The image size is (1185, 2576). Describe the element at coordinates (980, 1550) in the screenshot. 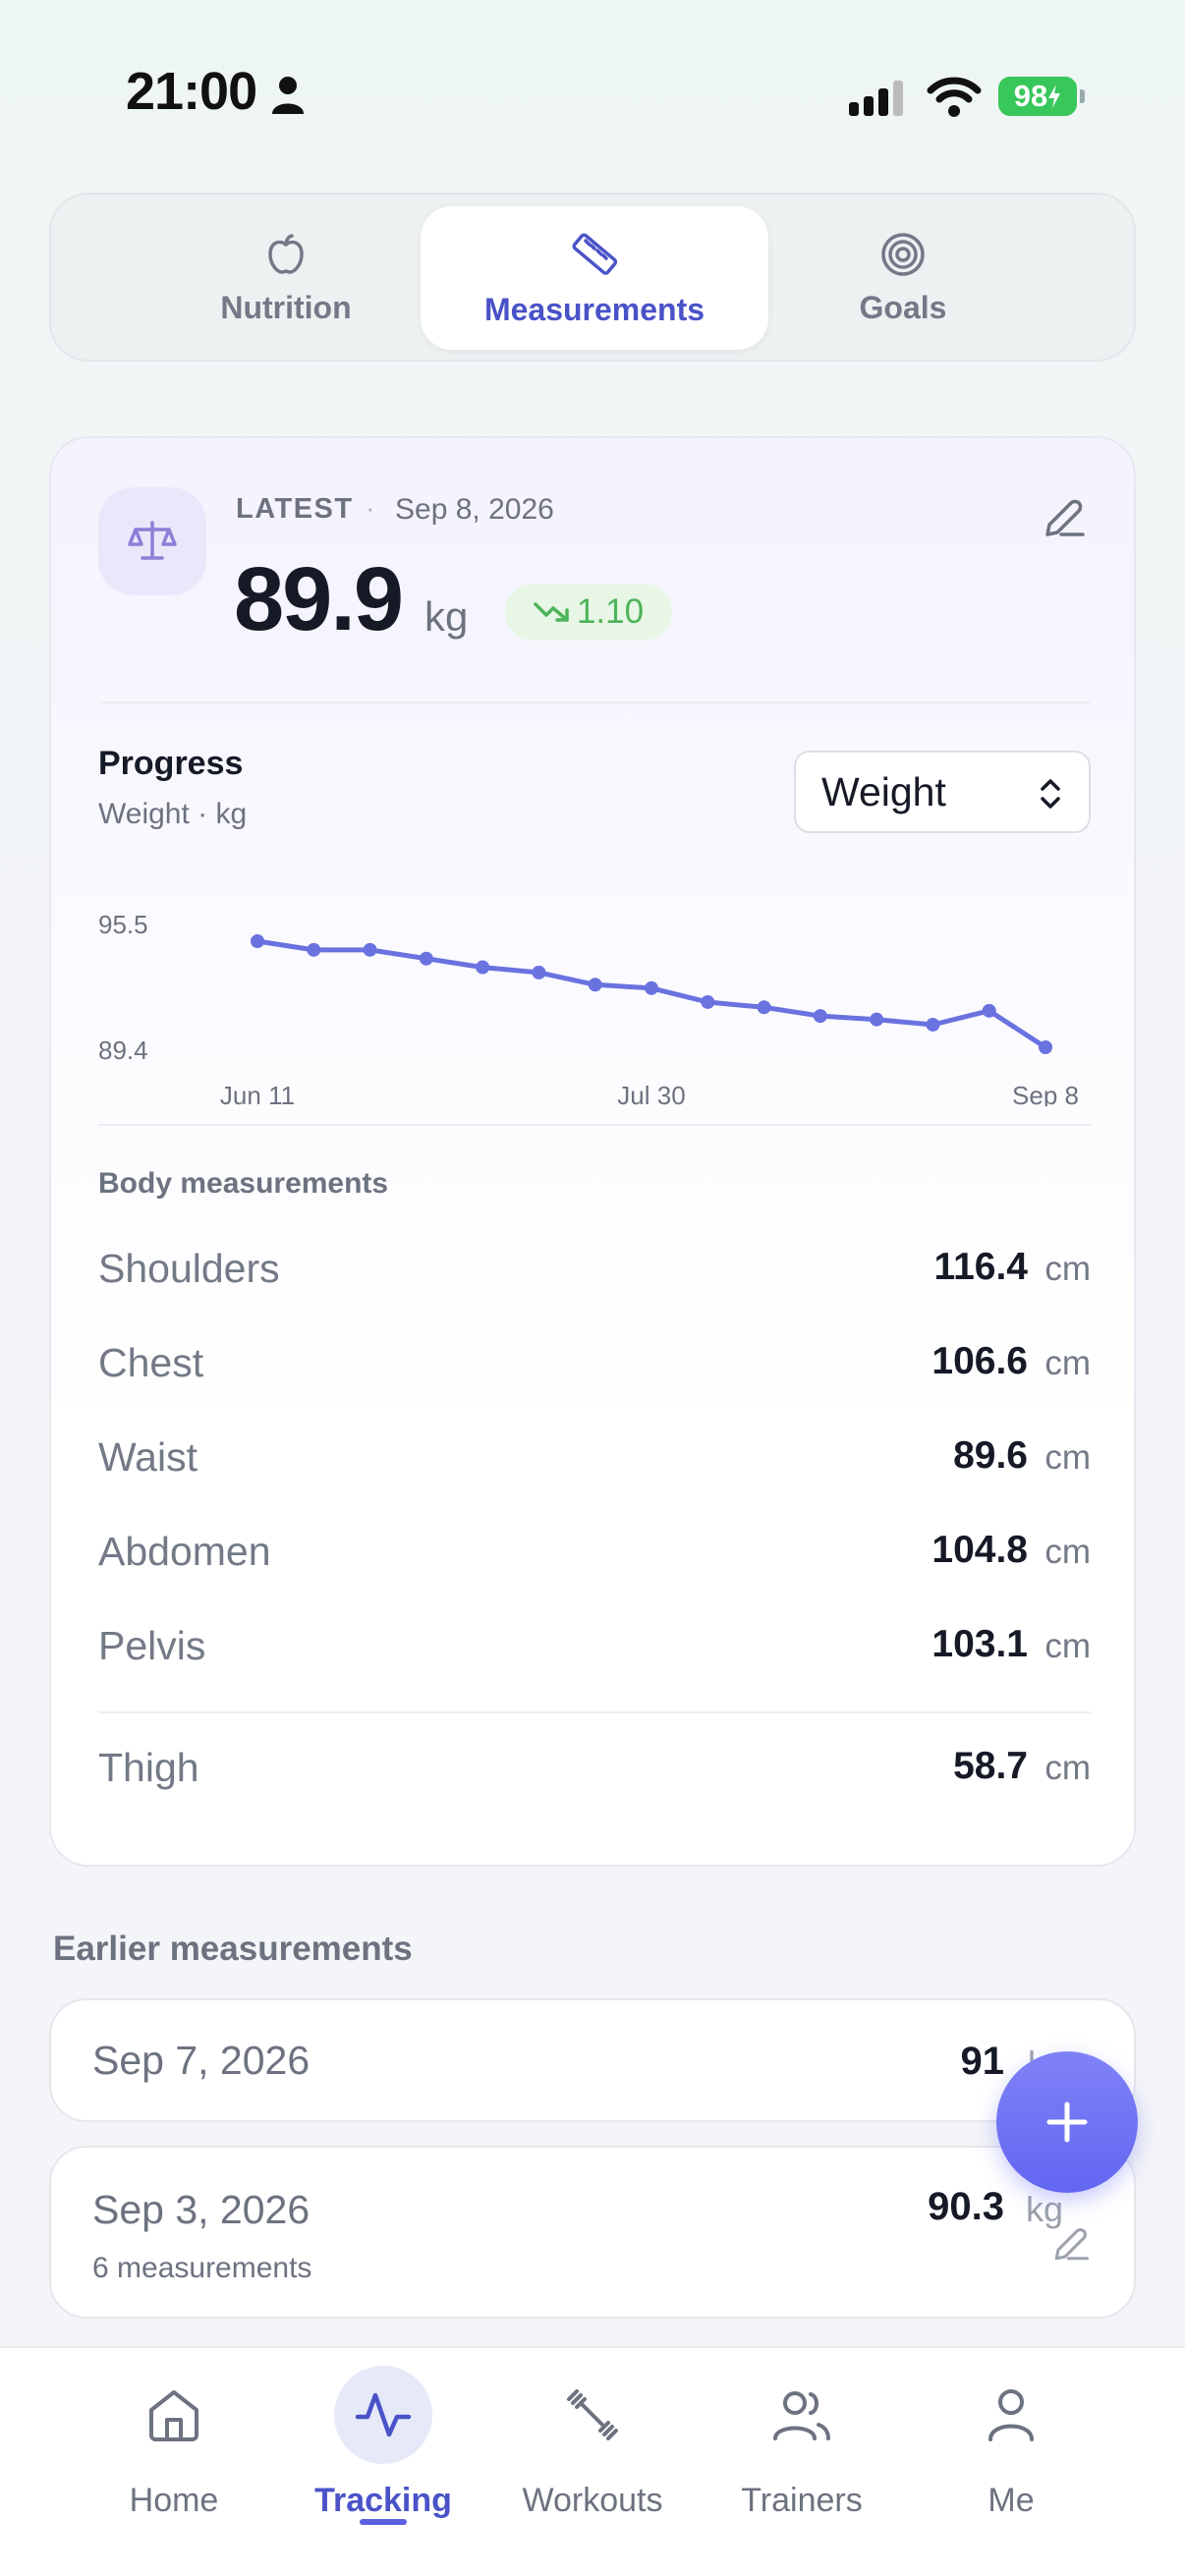

I see `measurement-value: 104.8` at that location.